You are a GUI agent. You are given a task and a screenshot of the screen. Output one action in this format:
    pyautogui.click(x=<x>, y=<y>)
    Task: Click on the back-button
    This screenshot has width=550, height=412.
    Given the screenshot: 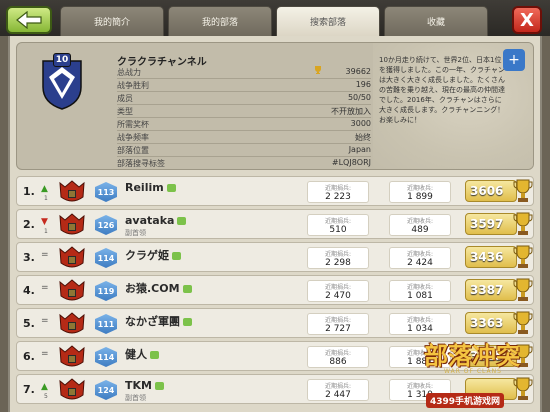 What is the action you would take?
    pyautogui.click(x=29, y=20)
    